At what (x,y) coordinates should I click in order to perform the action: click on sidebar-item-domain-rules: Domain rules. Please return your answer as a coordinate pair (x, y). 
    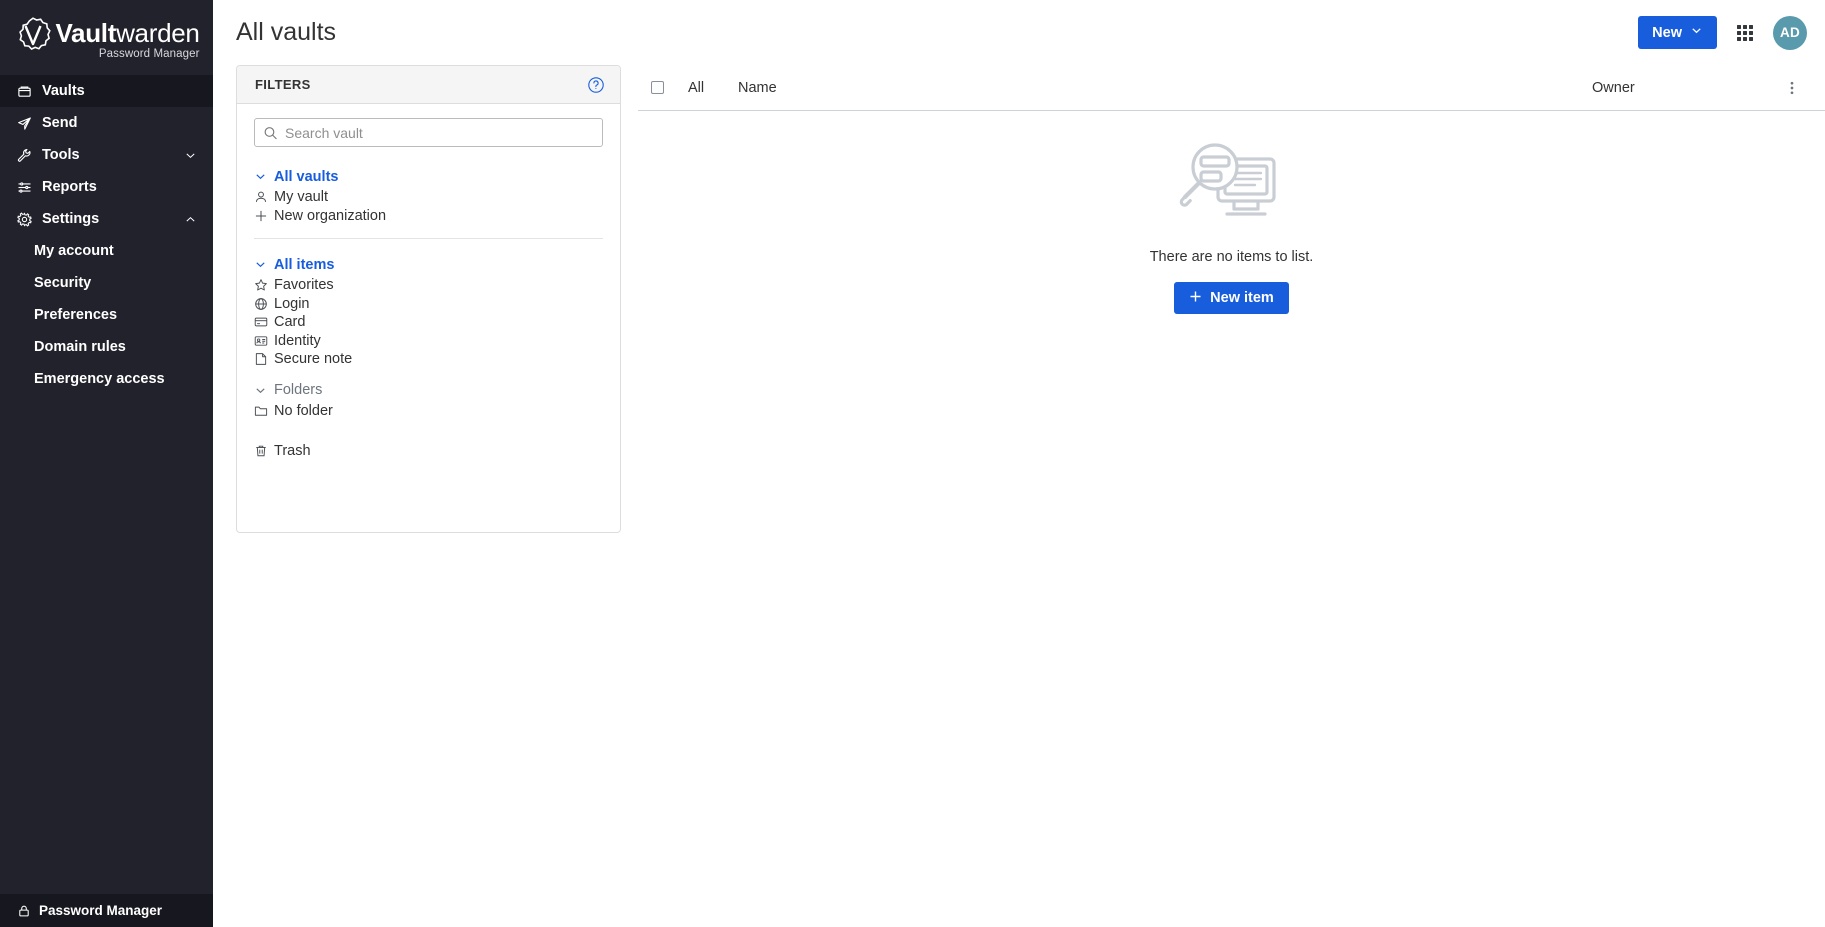
    Looking at the image, I should click on (106, 347).